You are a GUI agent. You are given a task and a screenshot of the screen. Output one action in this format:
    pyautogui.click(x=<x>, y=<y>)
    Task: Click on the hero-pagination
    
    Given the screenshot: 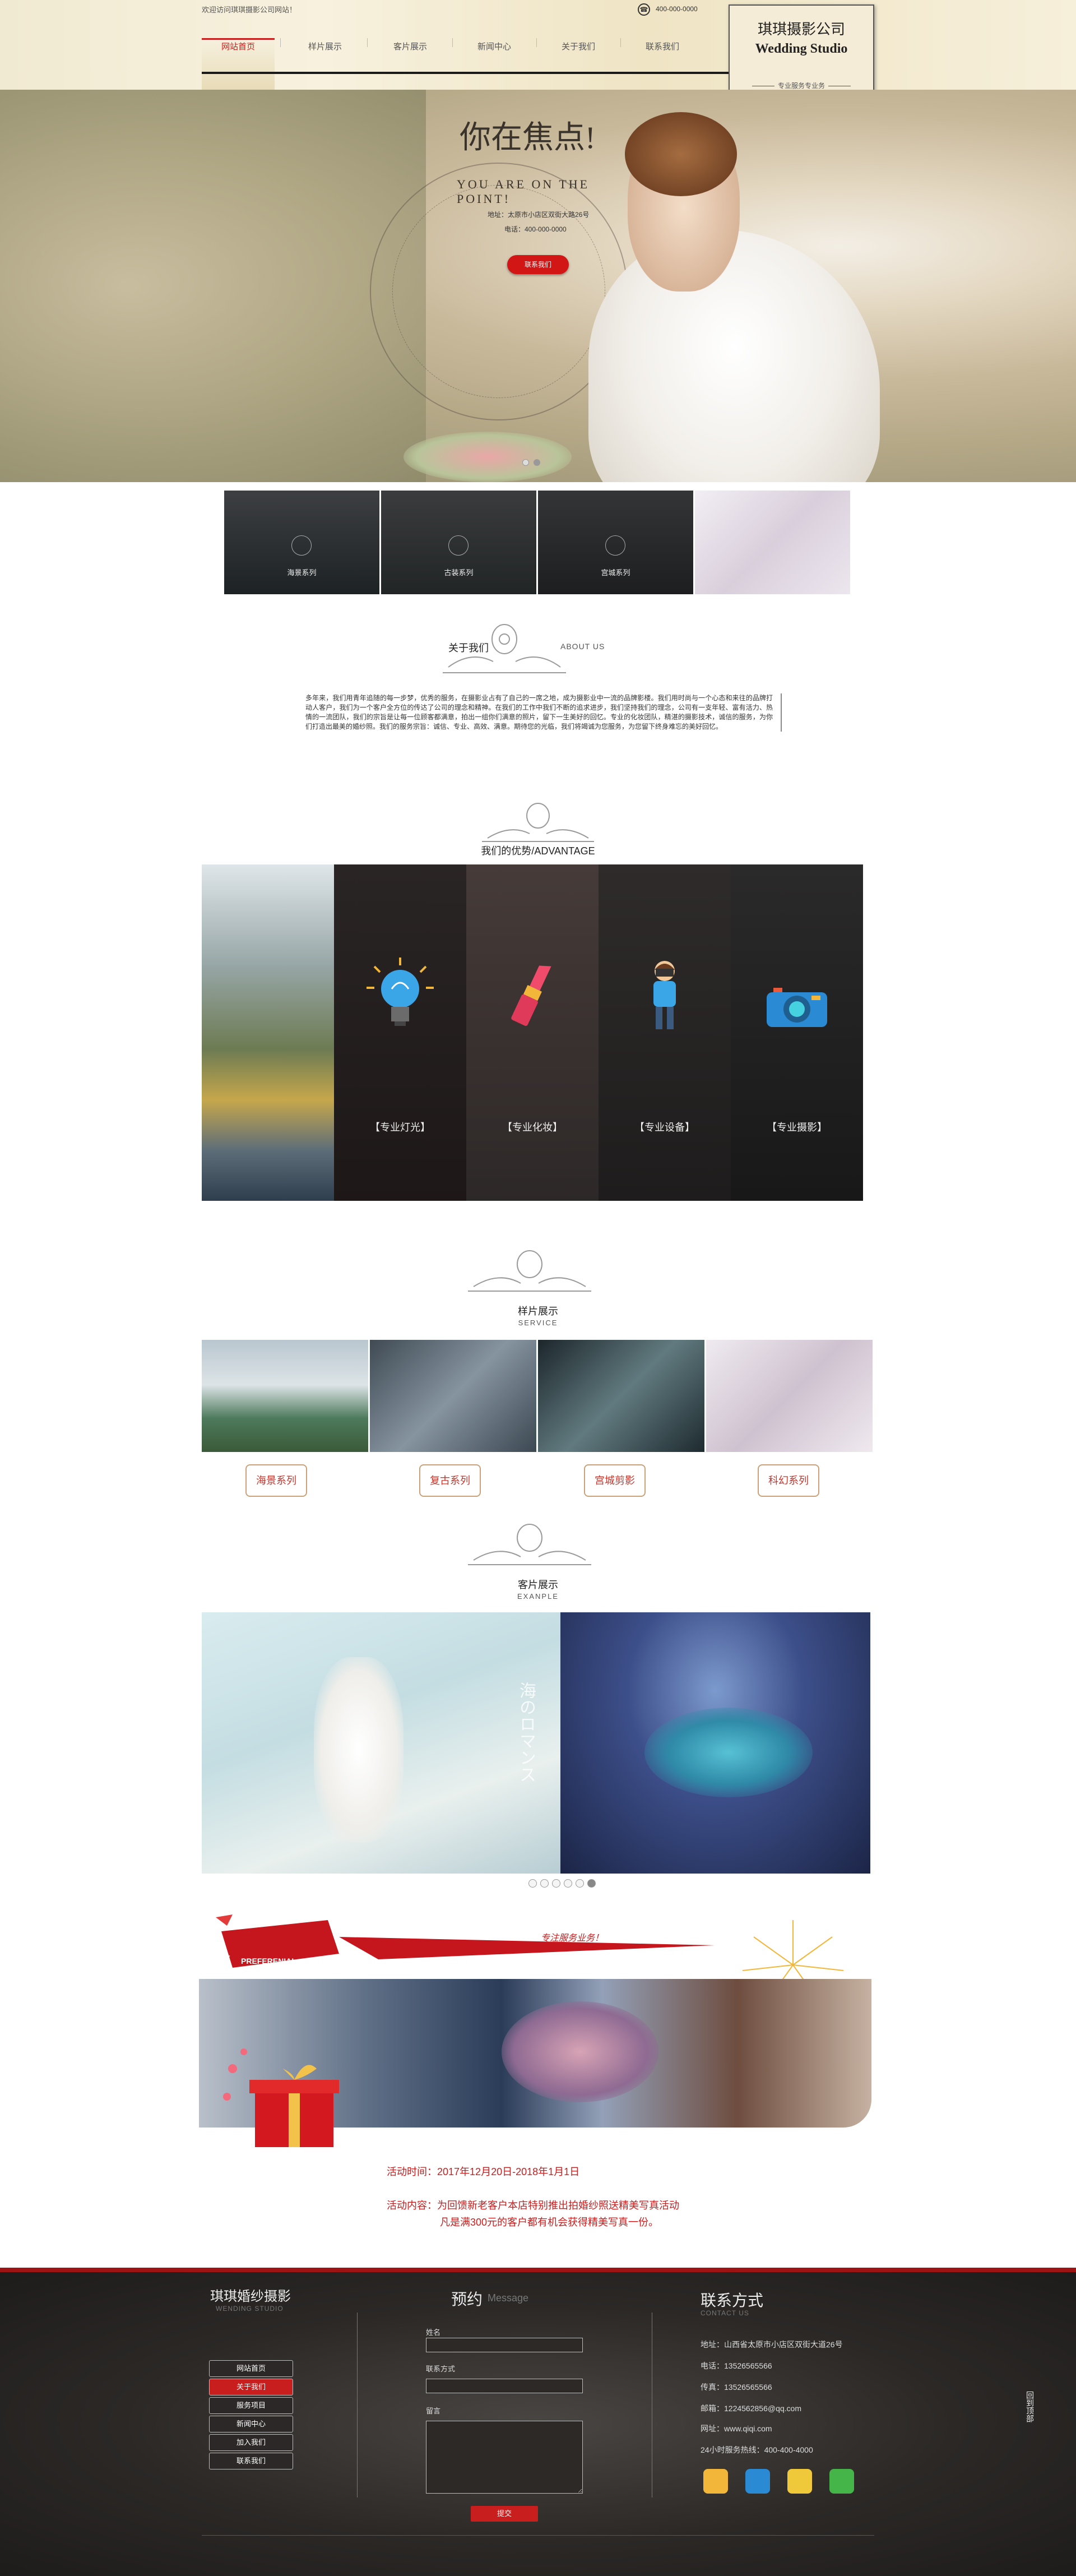 What is the action you would take?
    pyautogui.click(x=531, y=464)
    